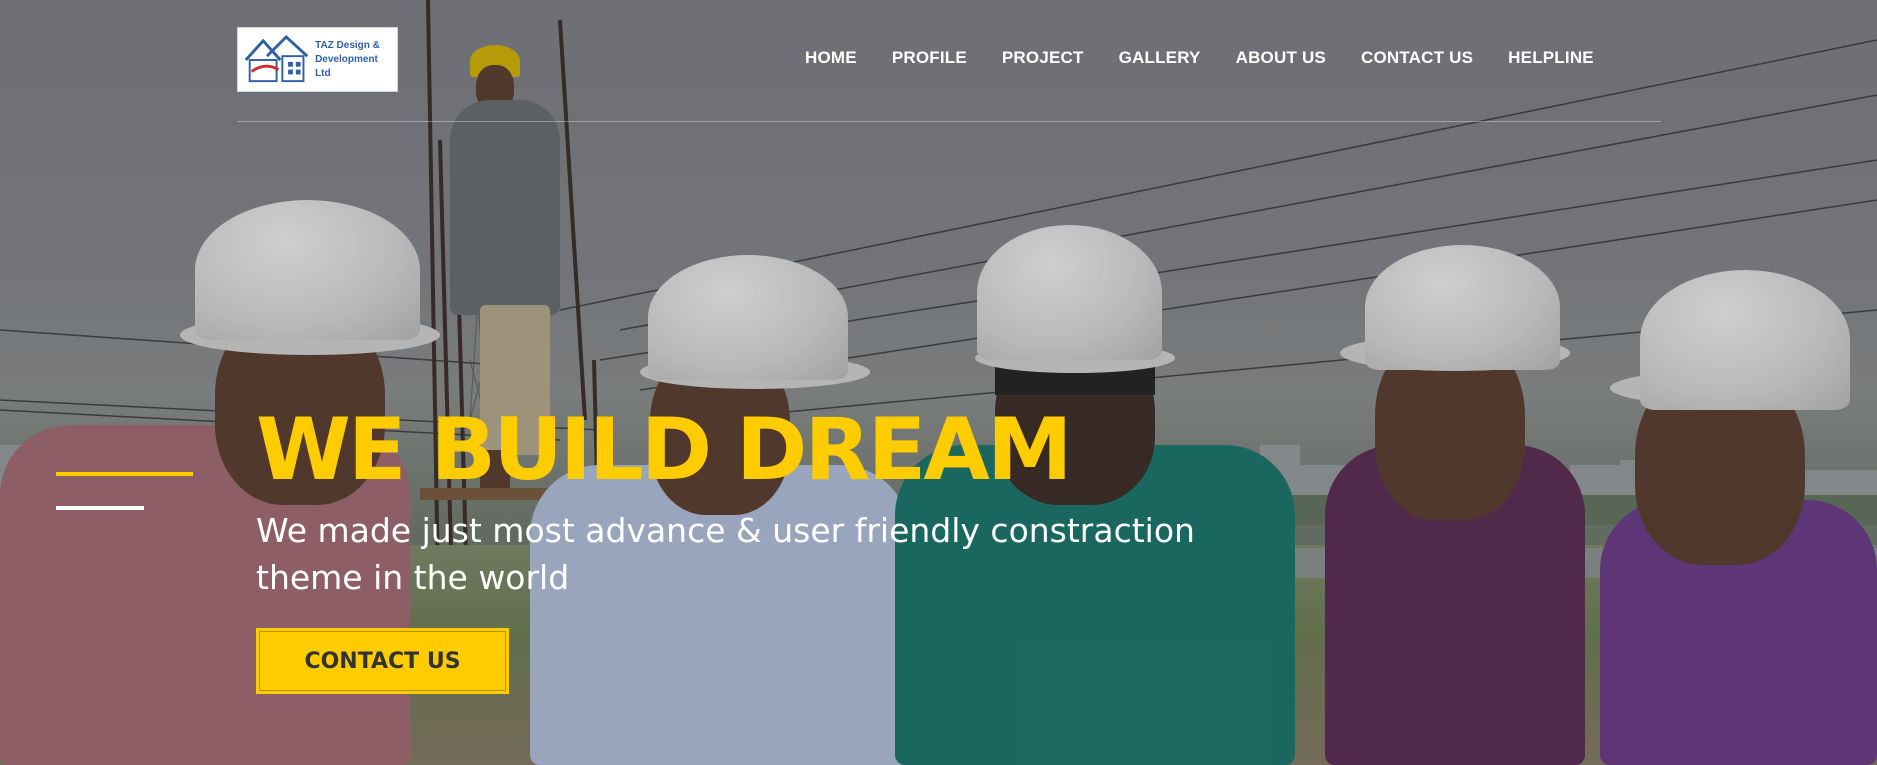  I want to click on nav-gallery: GALLERY, so click(1160, 58).